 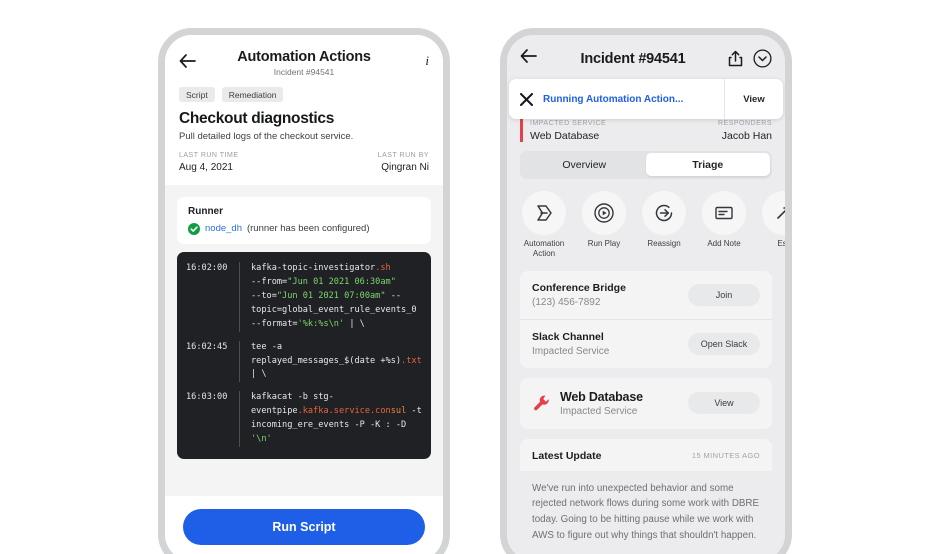 What do you see at coordinates (541, 403) in the screenshot?
I see `wrench-icon` at bounding box center [541, 403].